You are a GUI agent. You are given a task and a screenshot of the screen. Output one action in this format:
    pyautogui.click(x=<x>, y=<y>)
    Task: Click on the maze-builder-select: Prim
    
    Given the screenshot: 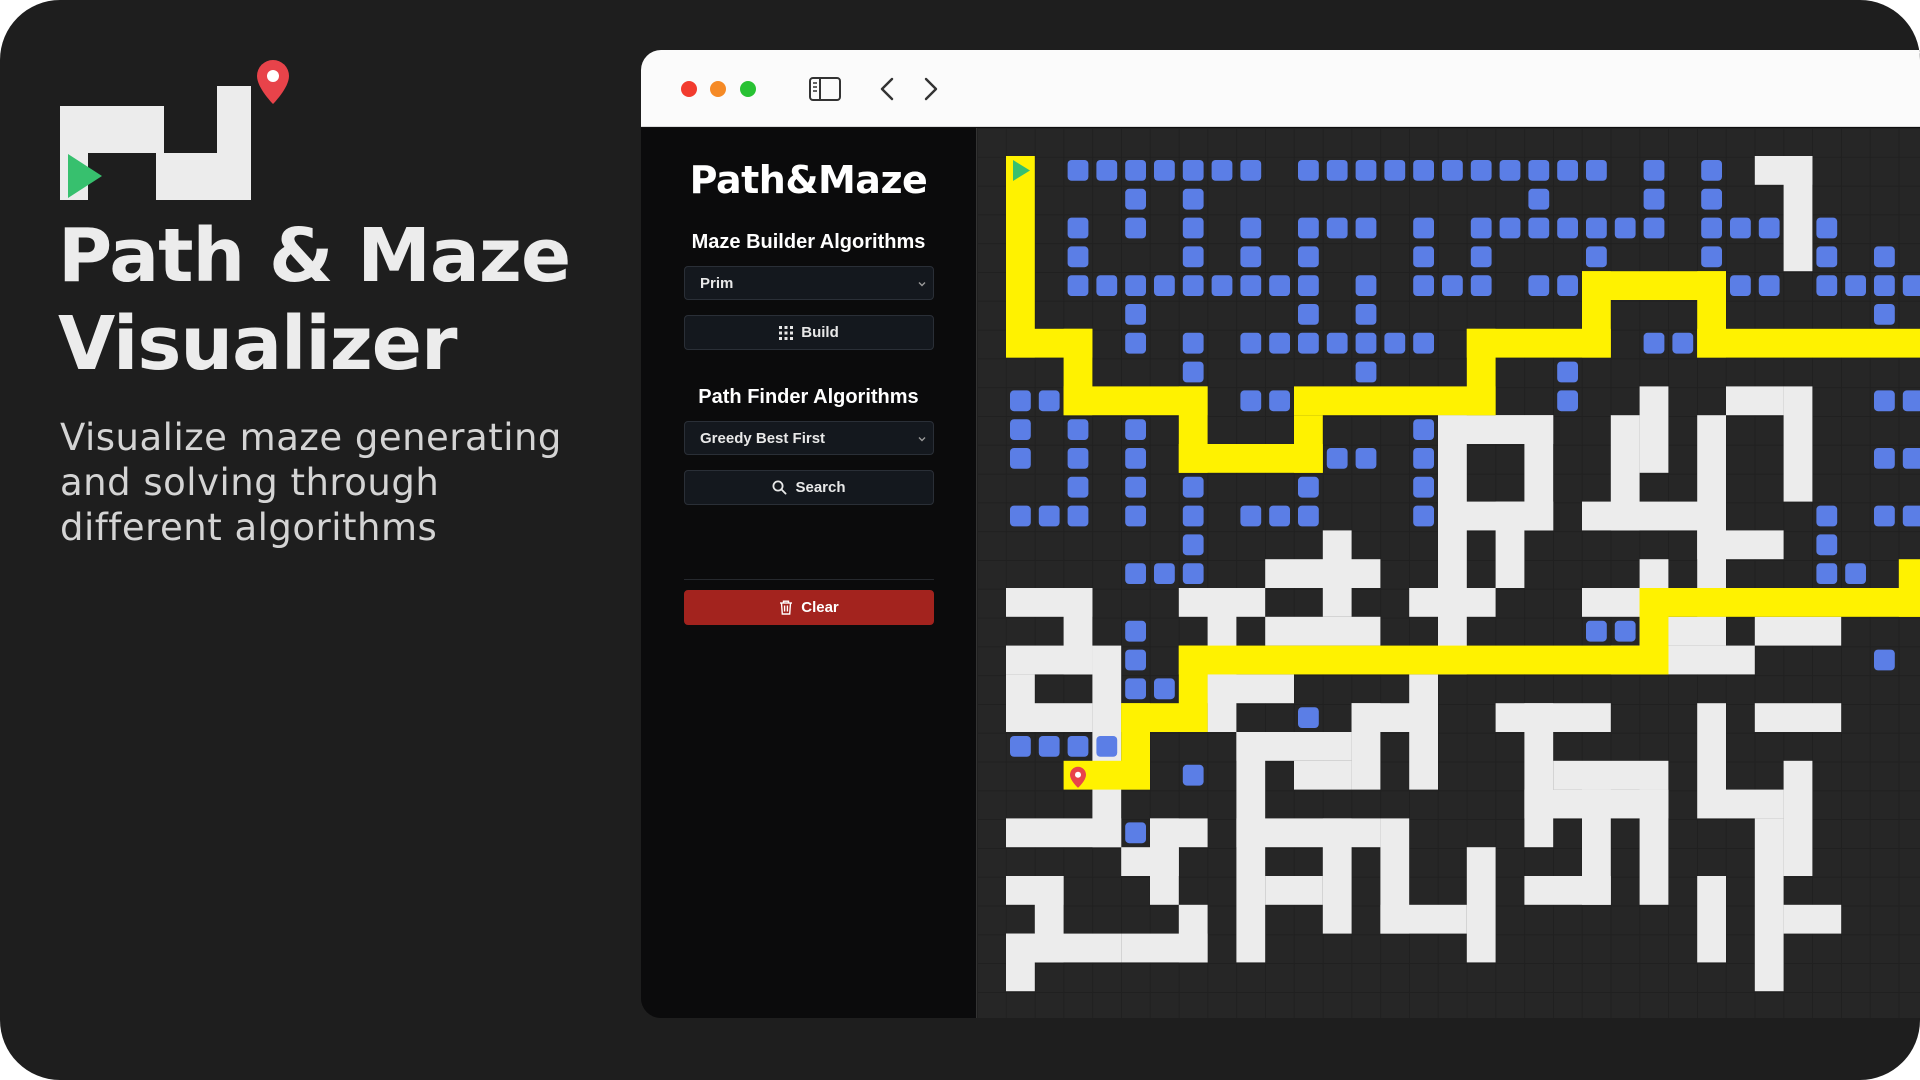 What is the action you would take?
    pyautogui.click(x=809, y=283)
    